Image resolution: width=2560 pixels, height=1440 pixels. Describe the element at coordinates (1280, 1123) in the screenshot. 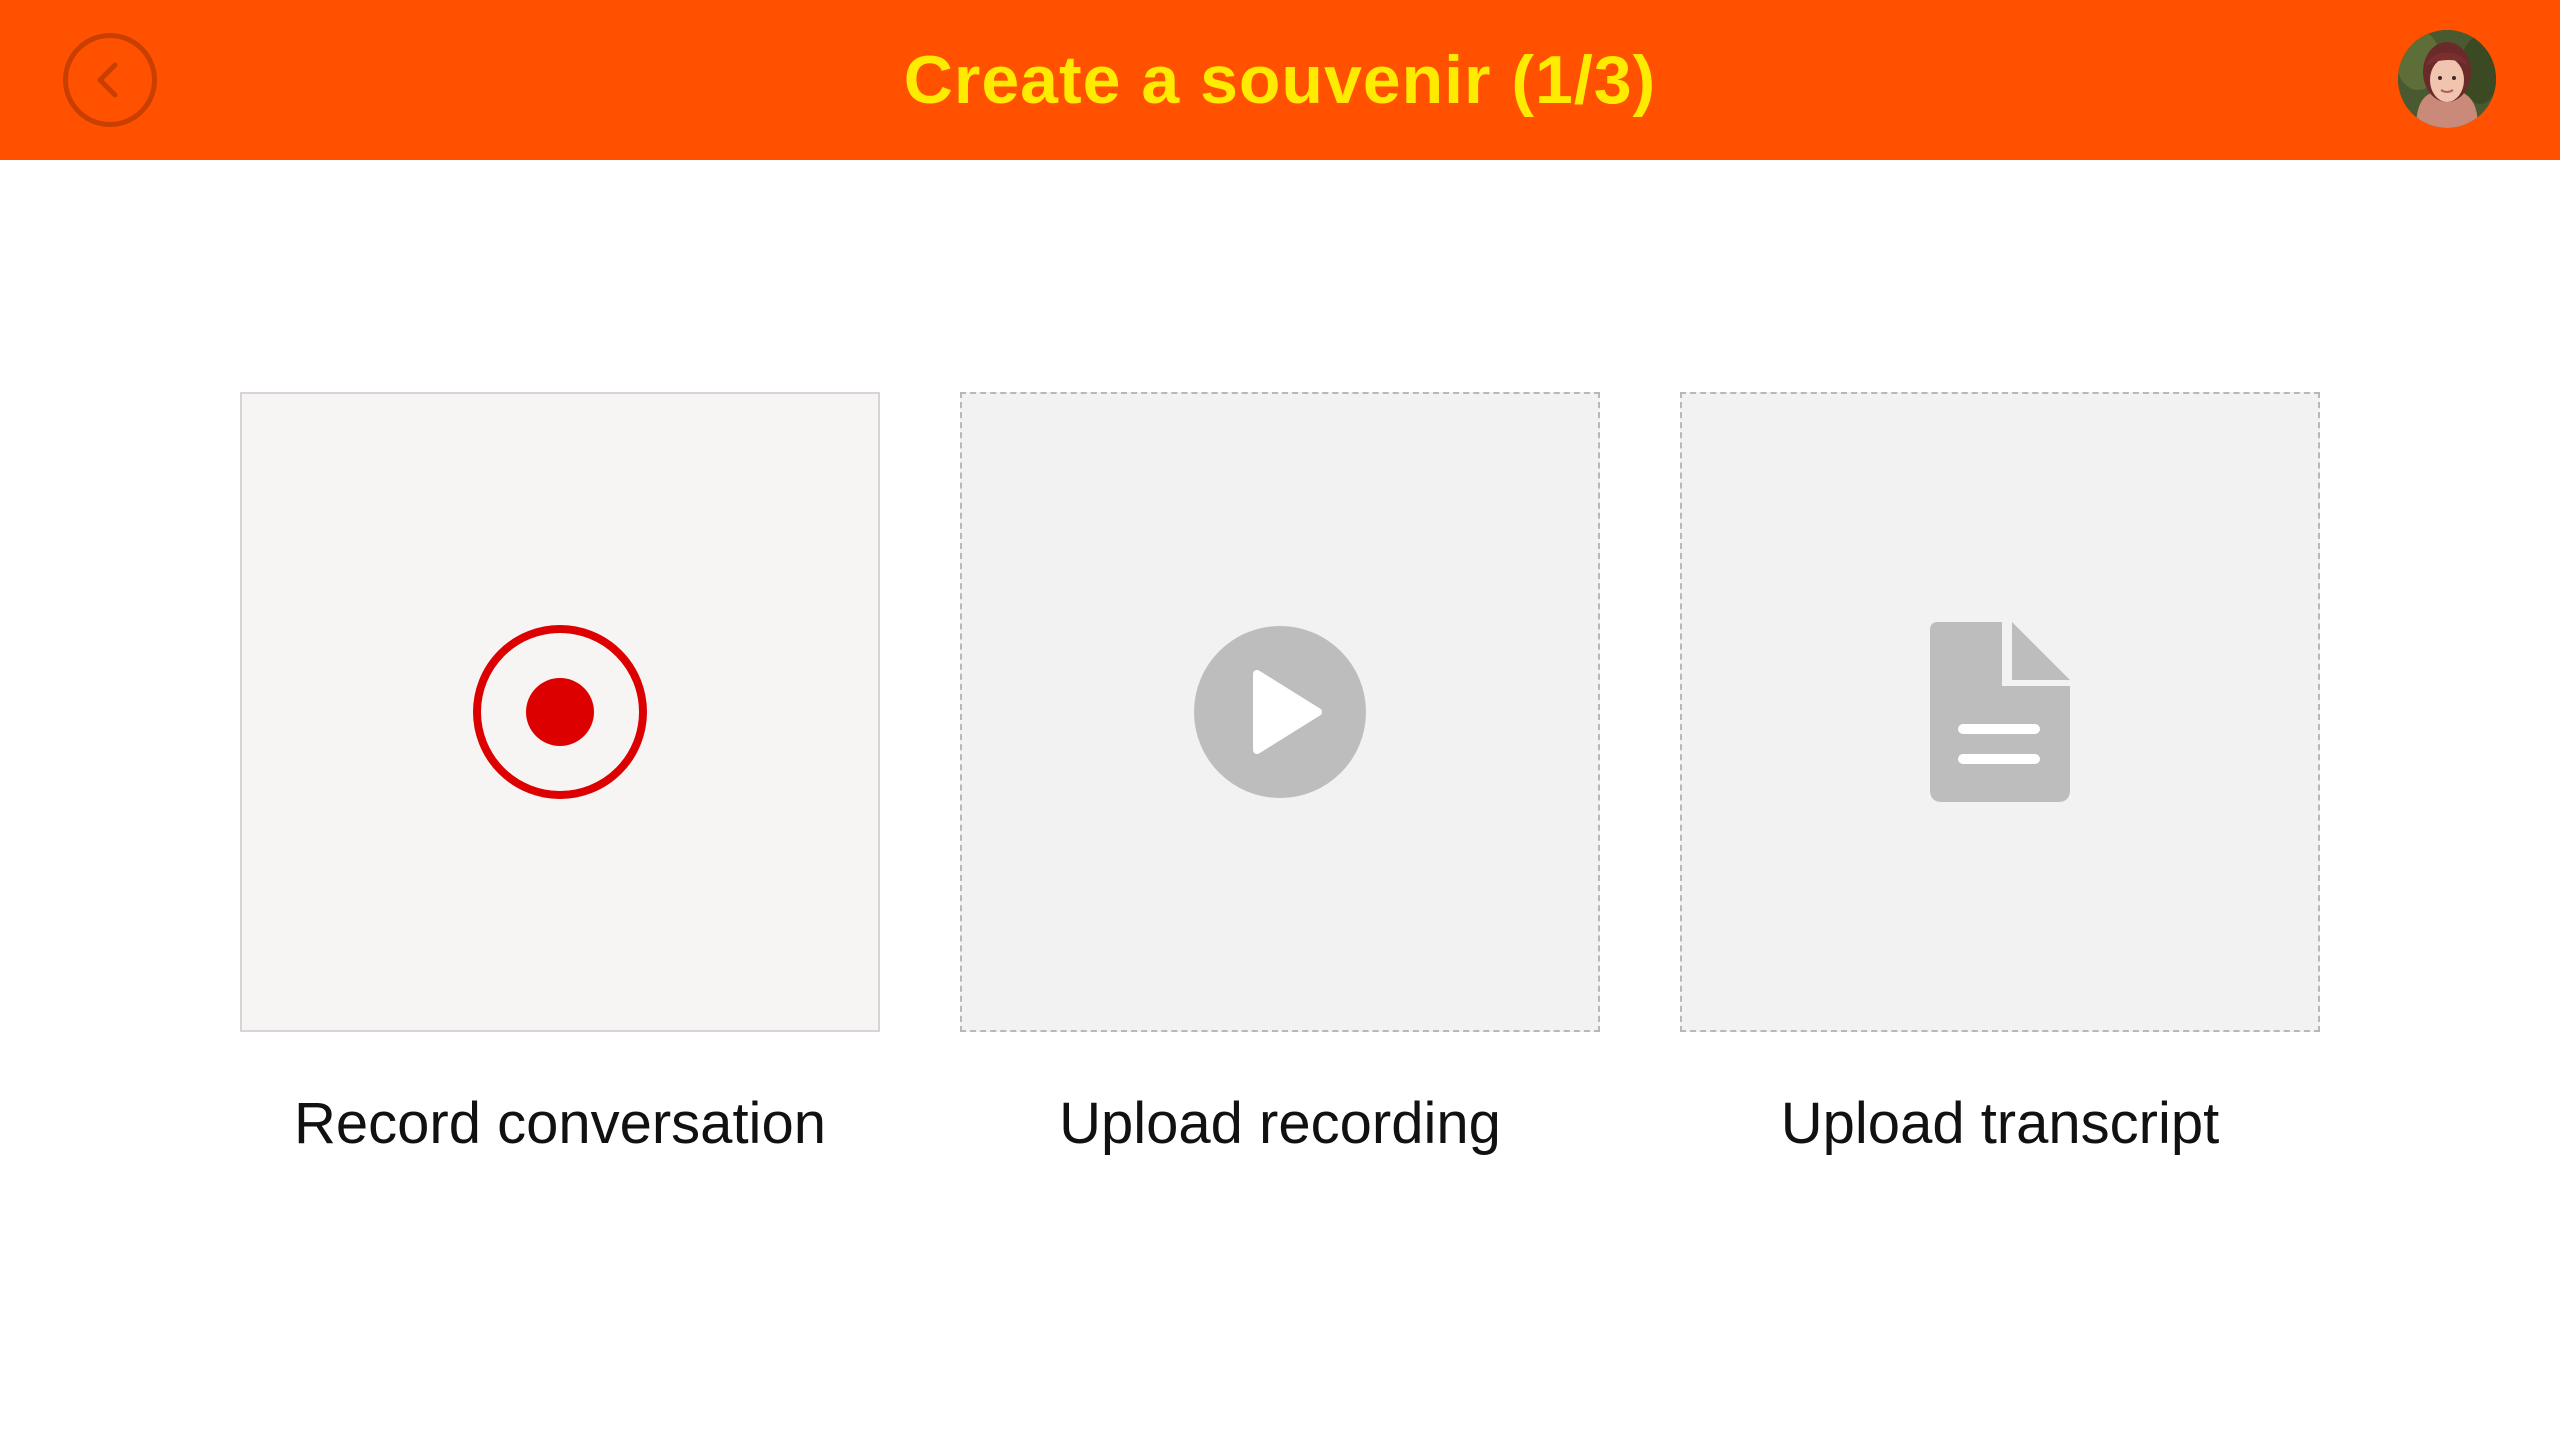

I see `upload-recording-label: Upload recording` at that location.